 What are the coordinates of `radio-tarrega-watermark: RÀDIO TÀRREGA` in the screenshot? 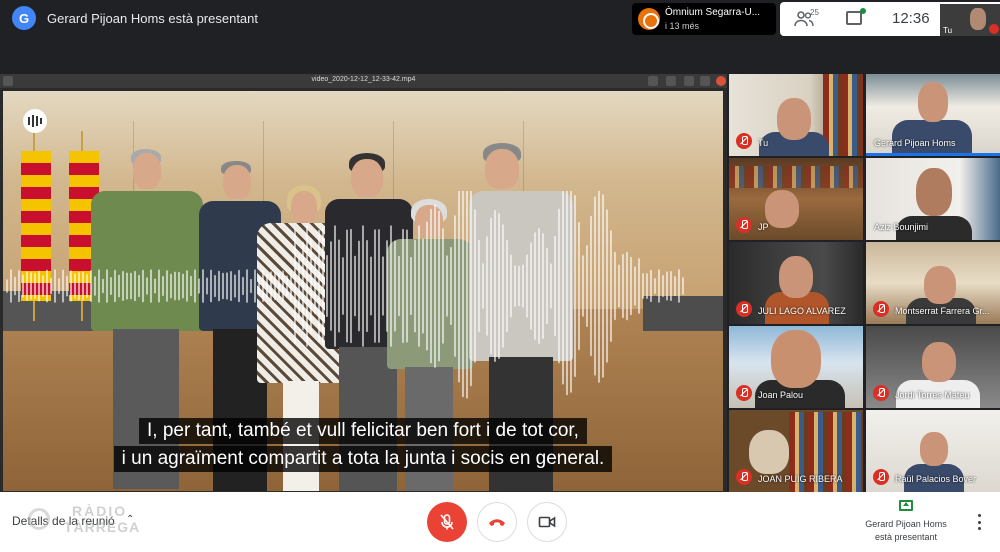 It's located at (89, 520).